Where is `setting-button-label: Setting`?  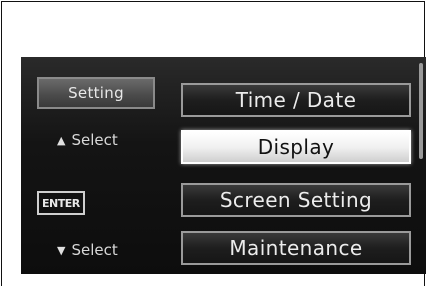
setting-button-label: Setting is located at coordinates (96, 93).